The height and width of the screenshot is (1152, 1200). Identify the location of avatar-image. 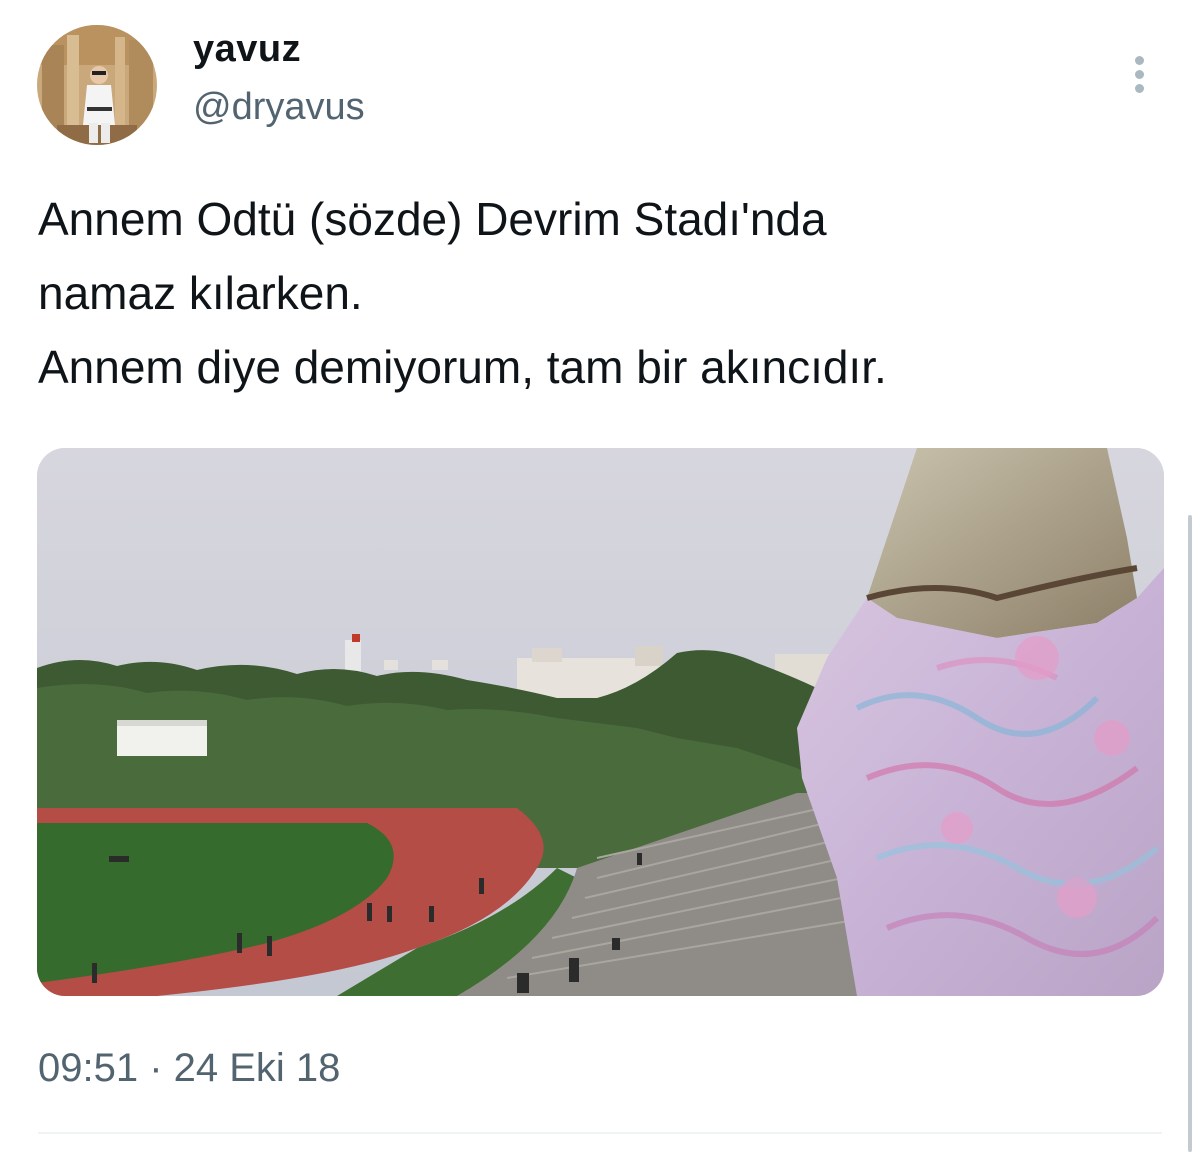
(97, 85).